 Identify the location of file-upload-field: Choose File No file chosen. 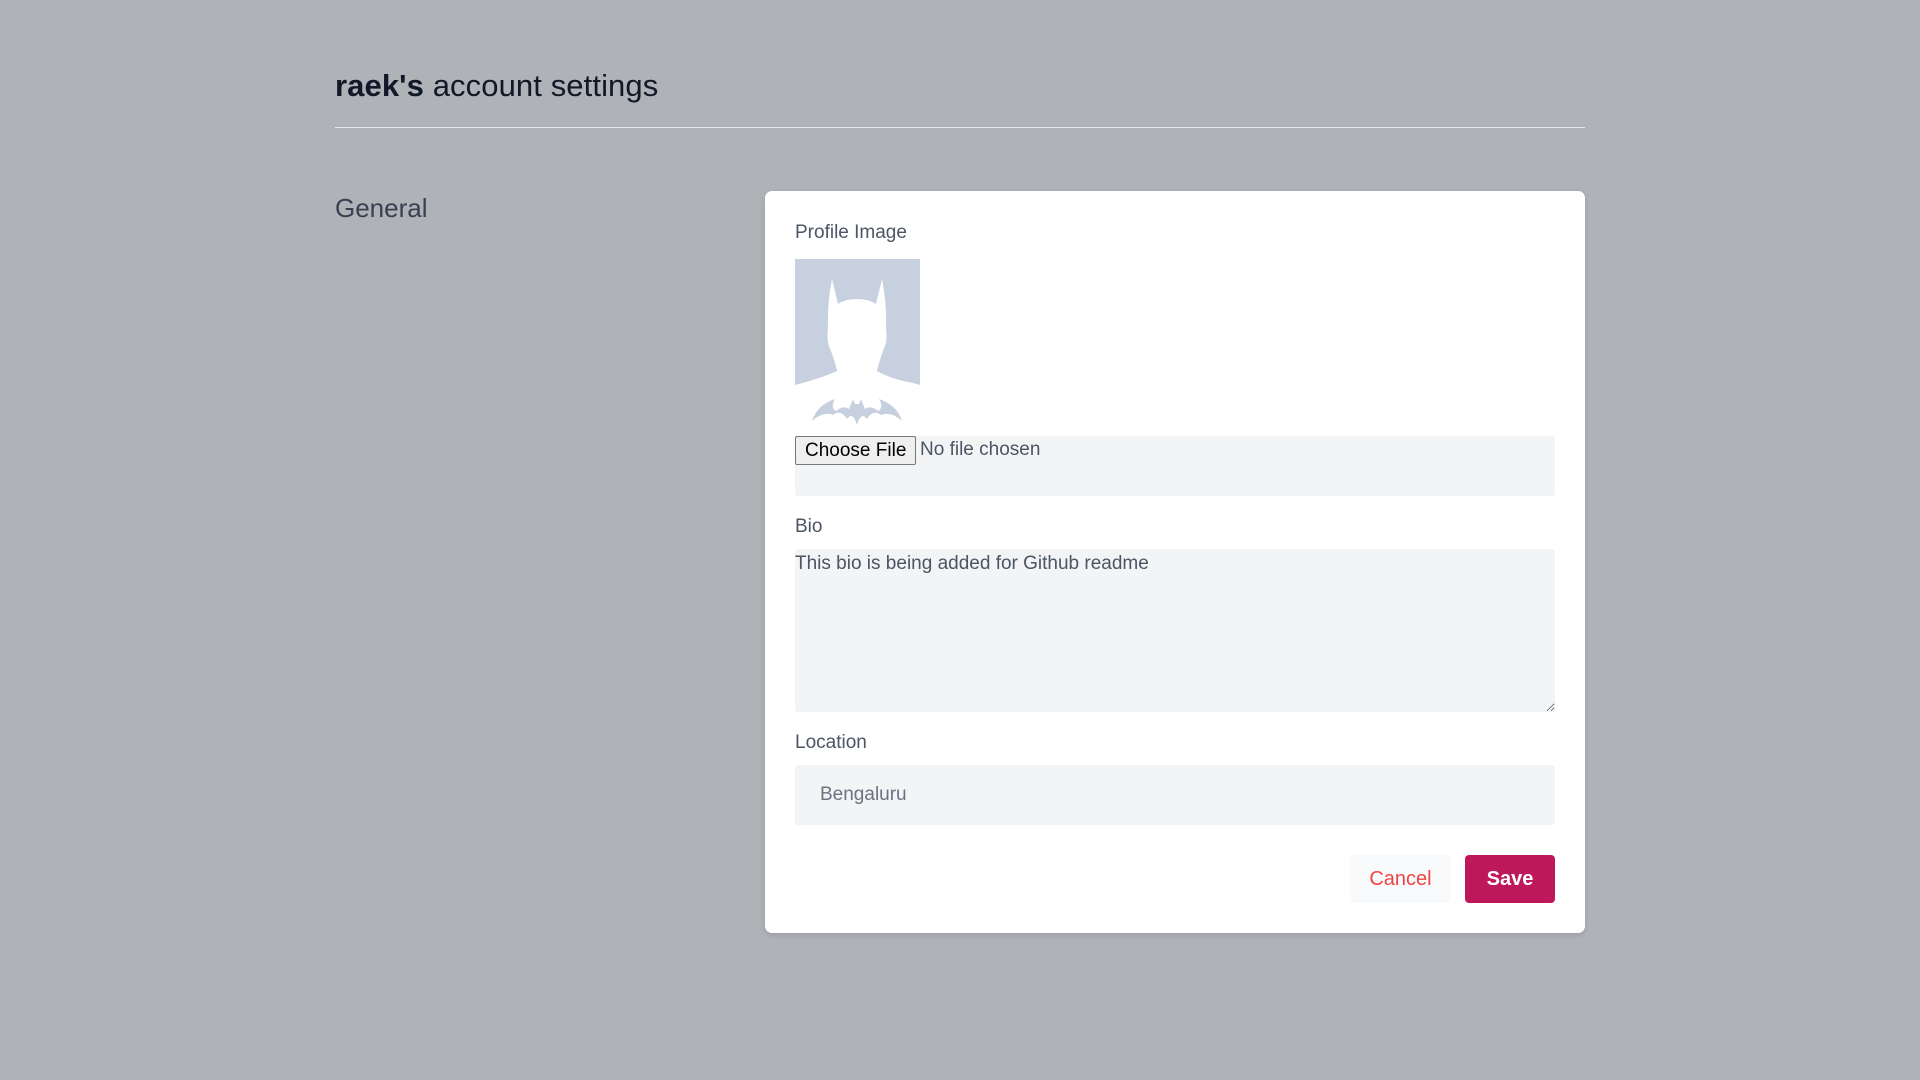
(1175, 466).